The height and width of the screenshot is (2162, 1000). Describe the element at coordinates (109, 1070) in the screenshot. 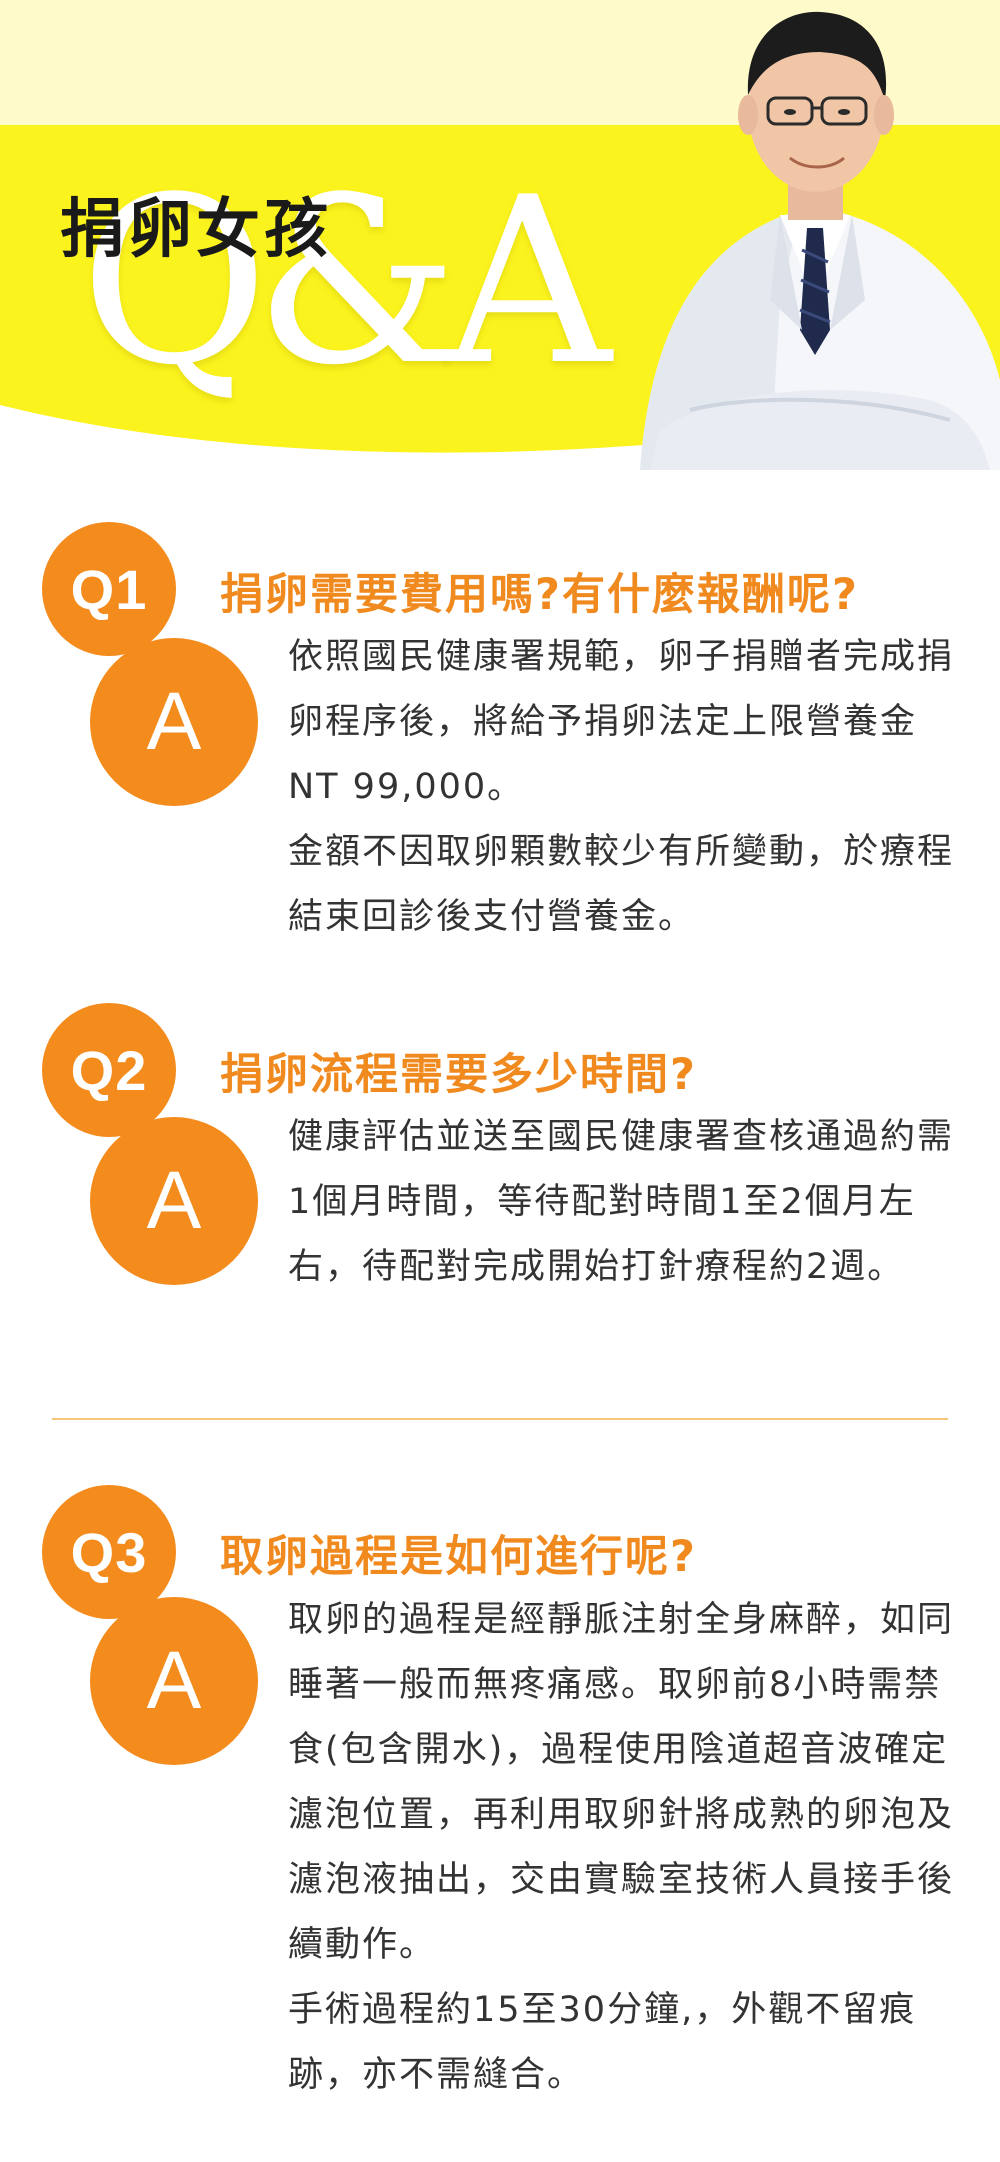

I see `q2-badge: Q2` at that location.